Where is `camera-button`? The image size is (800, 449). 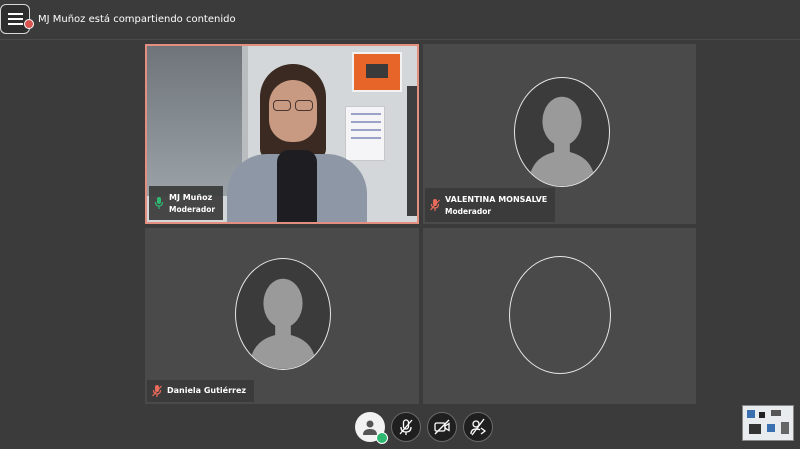
camera-button is located at coordinates (442, 427).